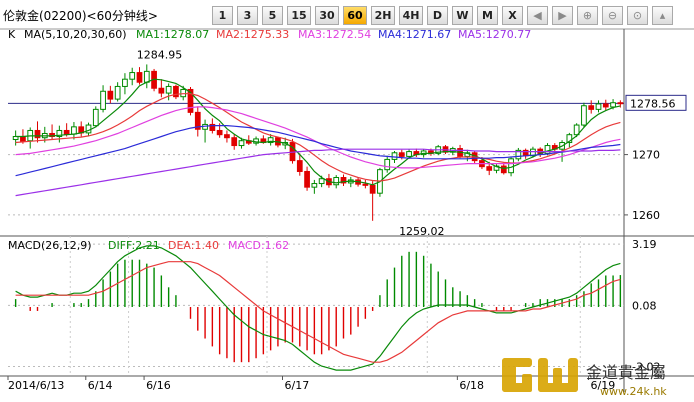 The width and height of the screenshot is (694, 402). I want to click on macd-legend-dea: DEA:1.40, so click(193, 245).